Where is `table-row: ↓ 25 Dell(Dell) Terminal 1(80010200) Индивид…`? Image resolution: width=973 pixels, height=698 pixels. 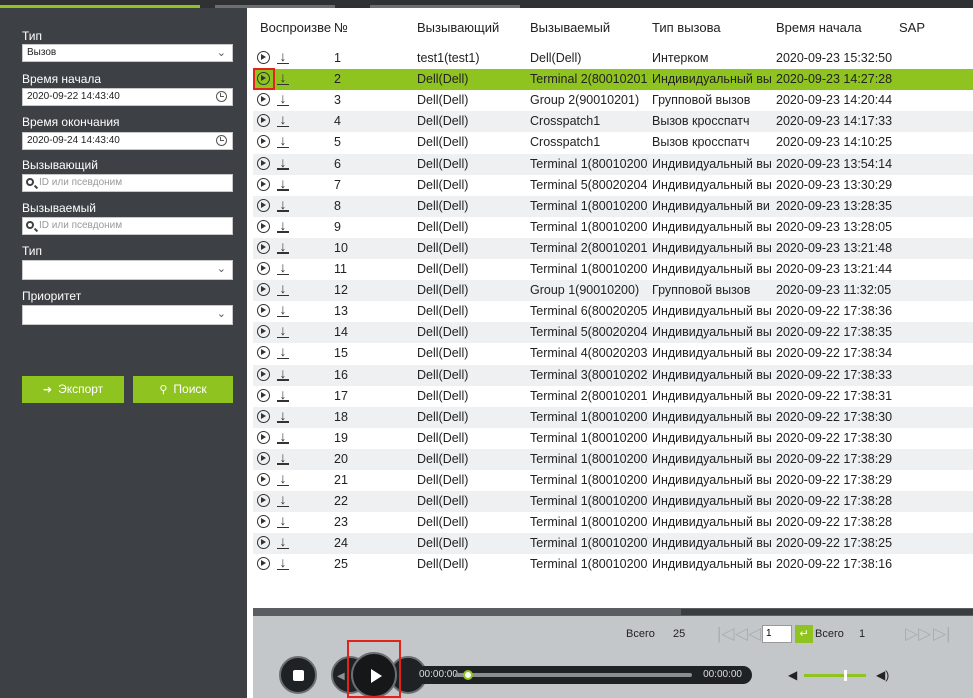 table-row: ↓ 25 Dell(Dell) Terminal 1(80010200) Индивид… is located at coordinates (613, 564).